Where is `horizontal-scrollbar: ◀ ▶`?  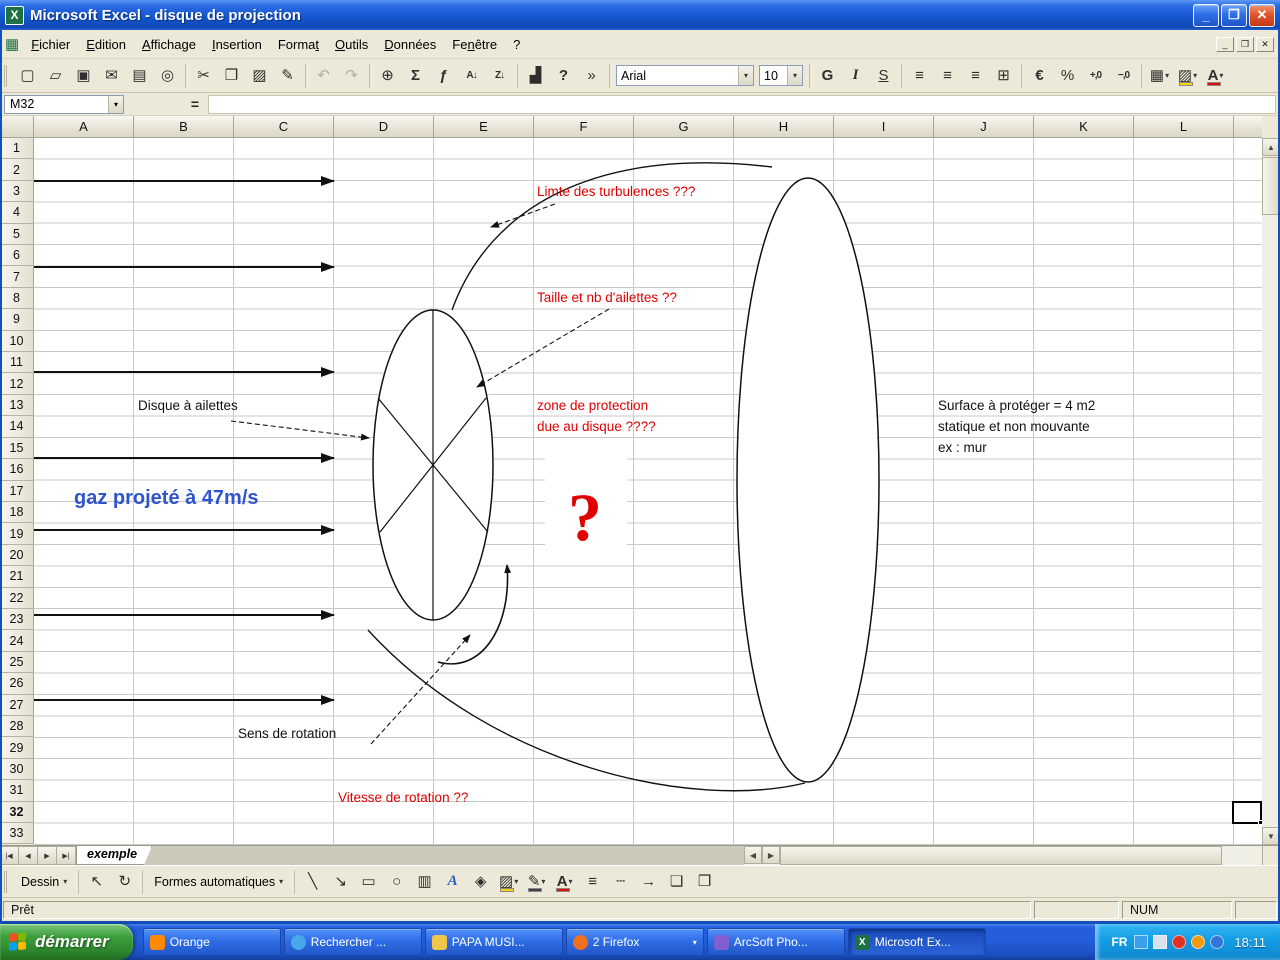
horizontal-scrollbar: ◀ ▶ is located at coordinates (1003, 855).